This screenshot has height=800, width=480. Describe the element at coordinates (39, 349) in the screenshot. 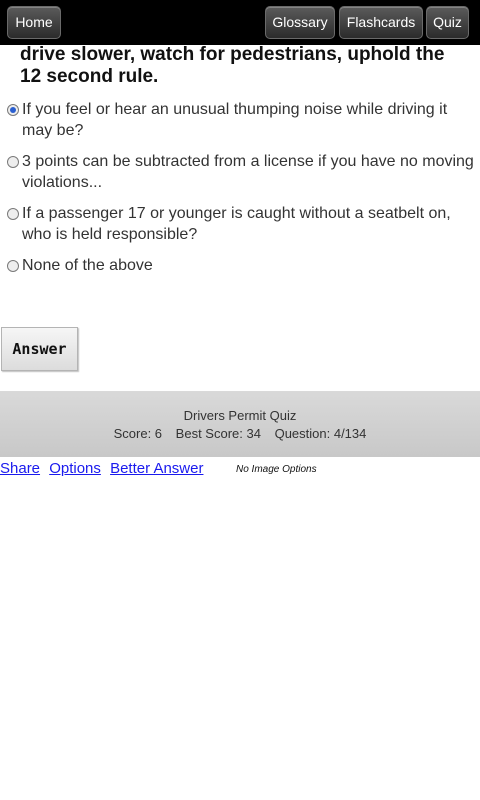

I see `answer-button: Answer` at that location.